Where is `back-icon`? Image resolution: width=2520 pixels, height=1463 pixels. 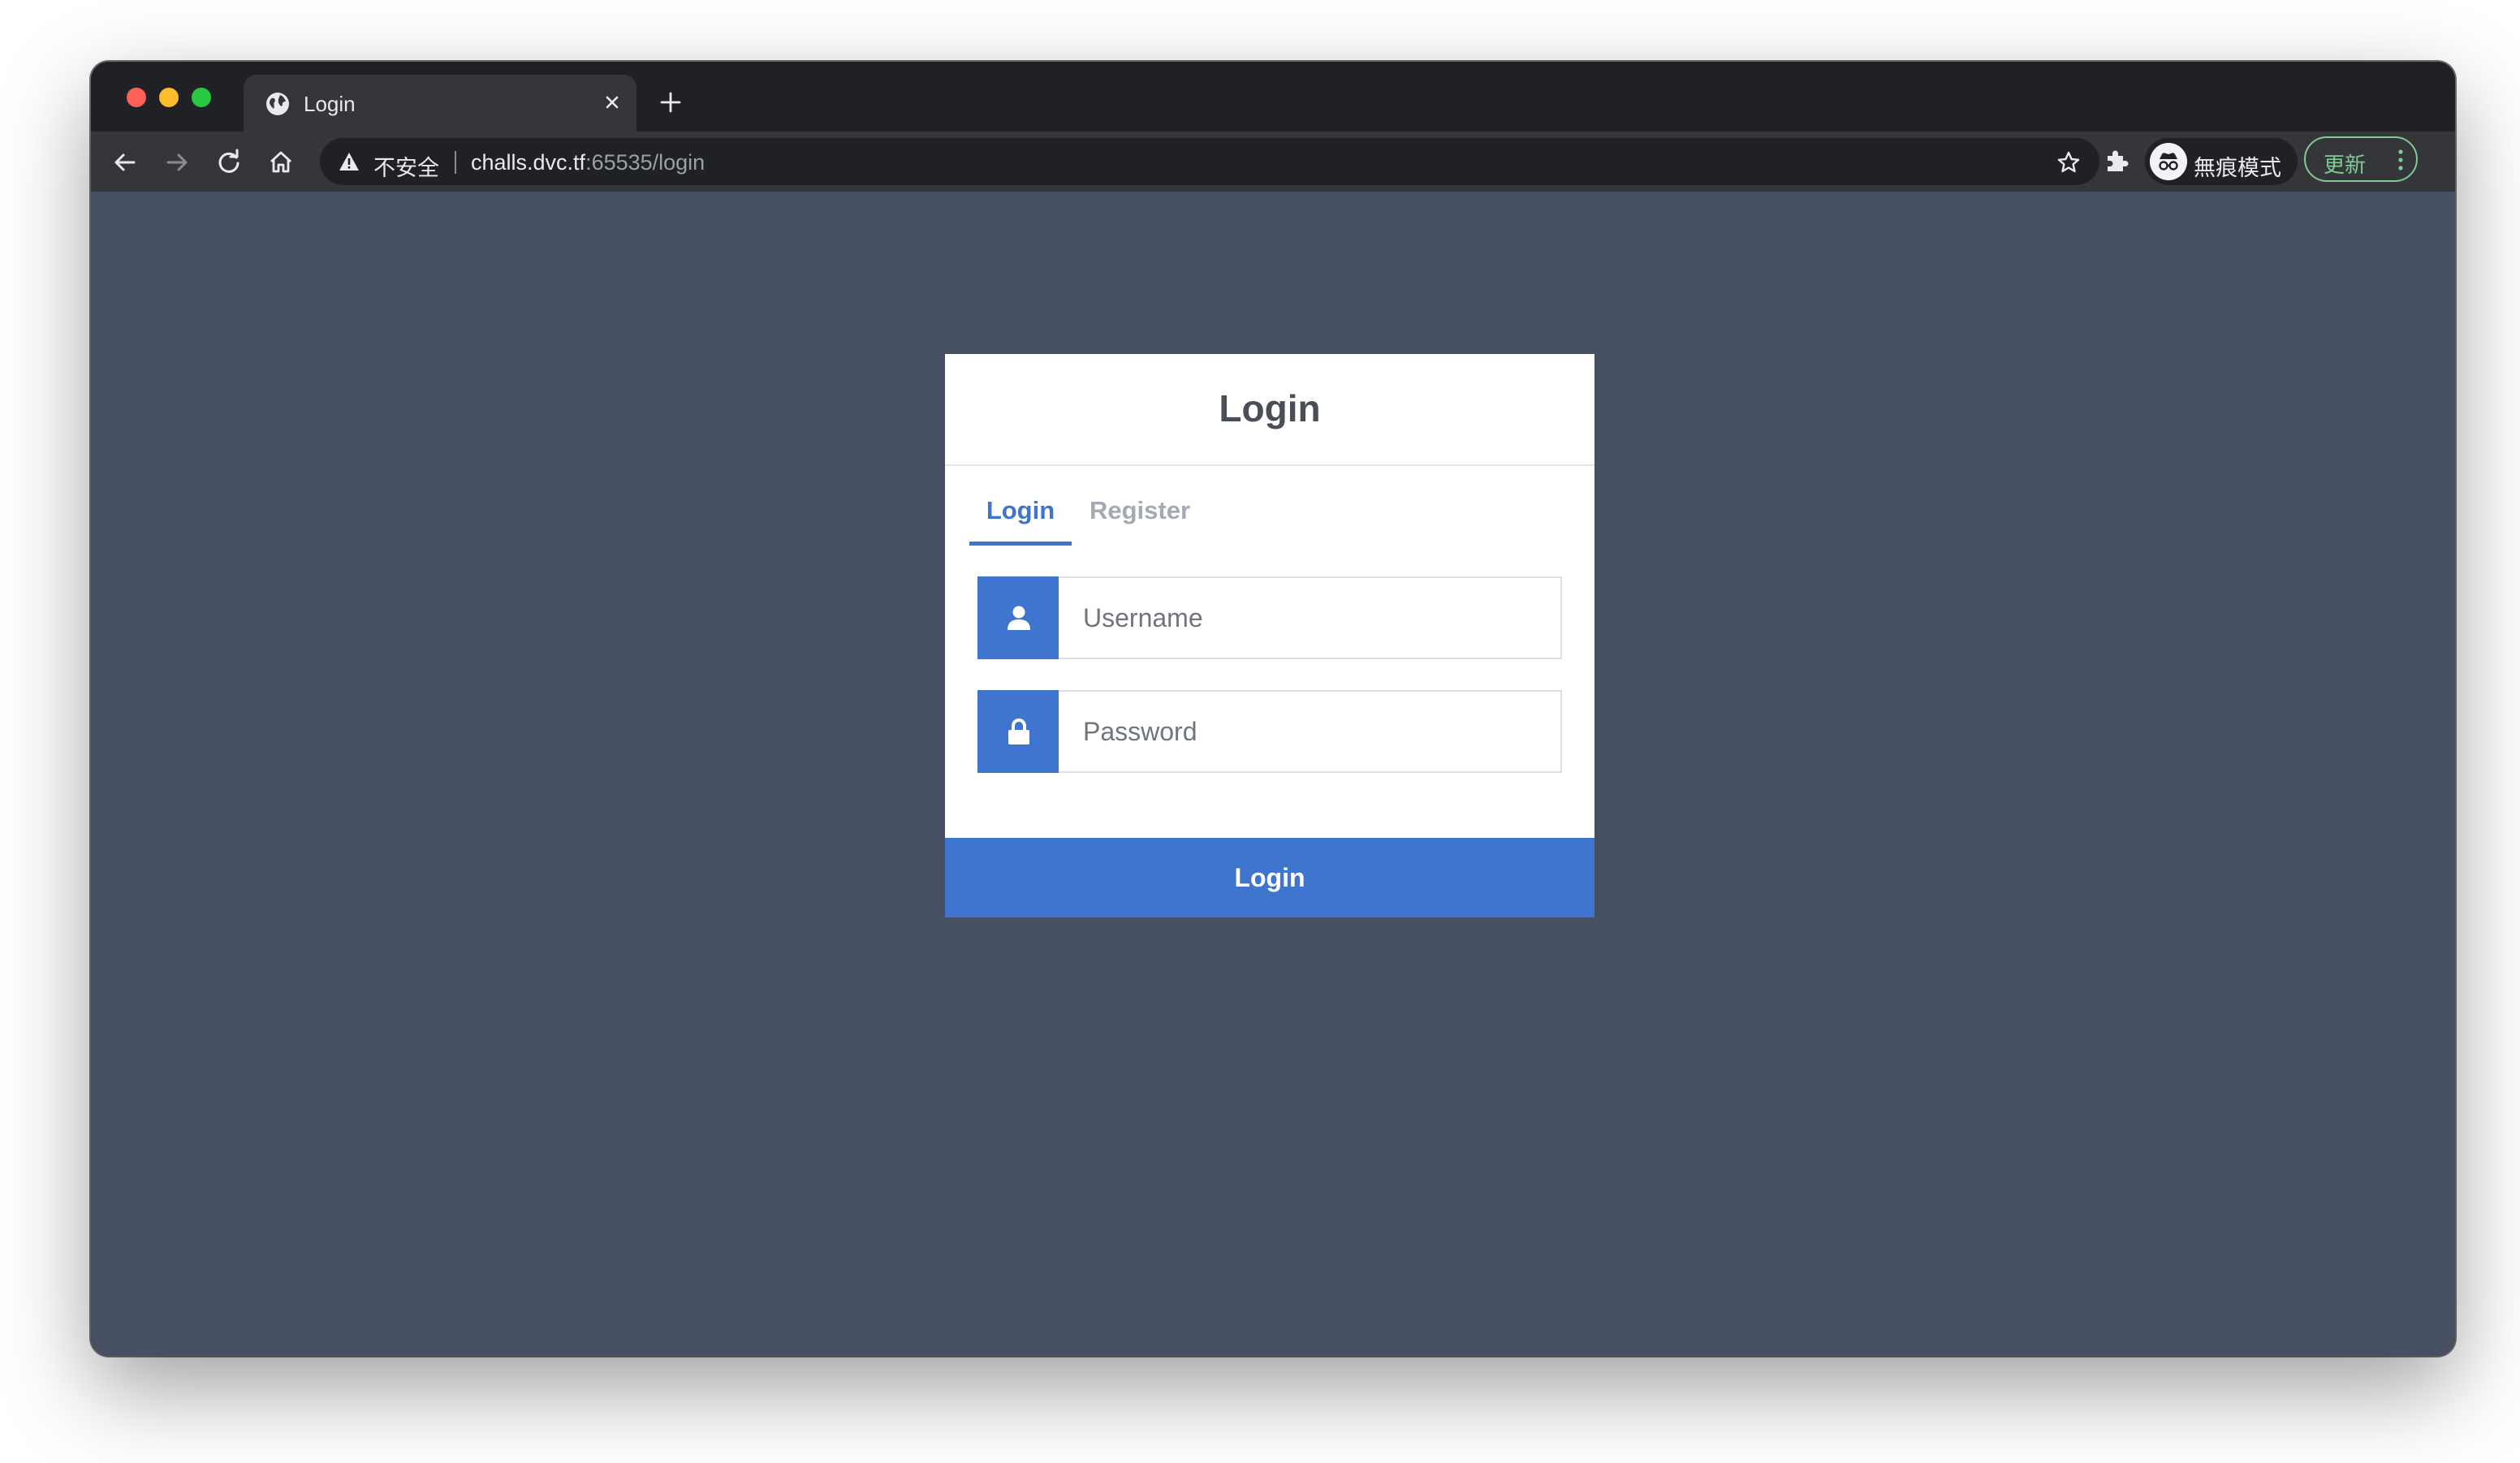
back-icon is located at coordinates (125, 163).